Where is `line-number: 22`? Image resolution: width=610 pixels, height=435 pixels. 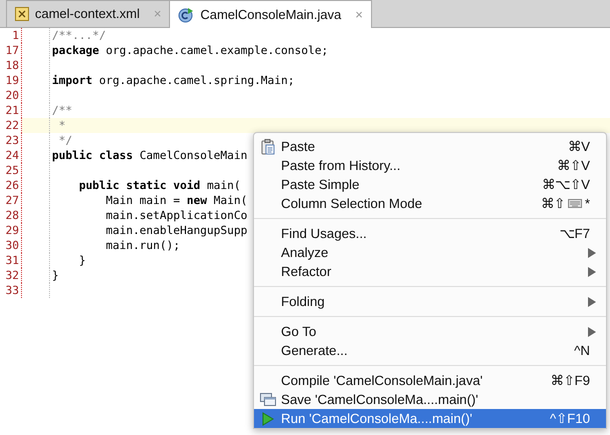 line-number: 22 is located at coordinates (11, 125).